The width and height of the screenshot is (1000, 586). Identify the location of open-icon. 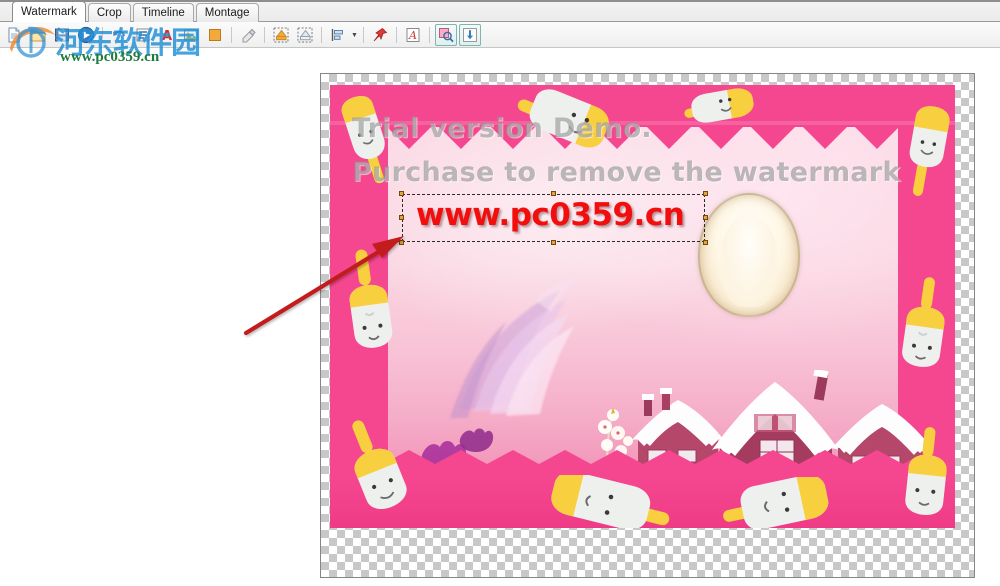
(38, 35).